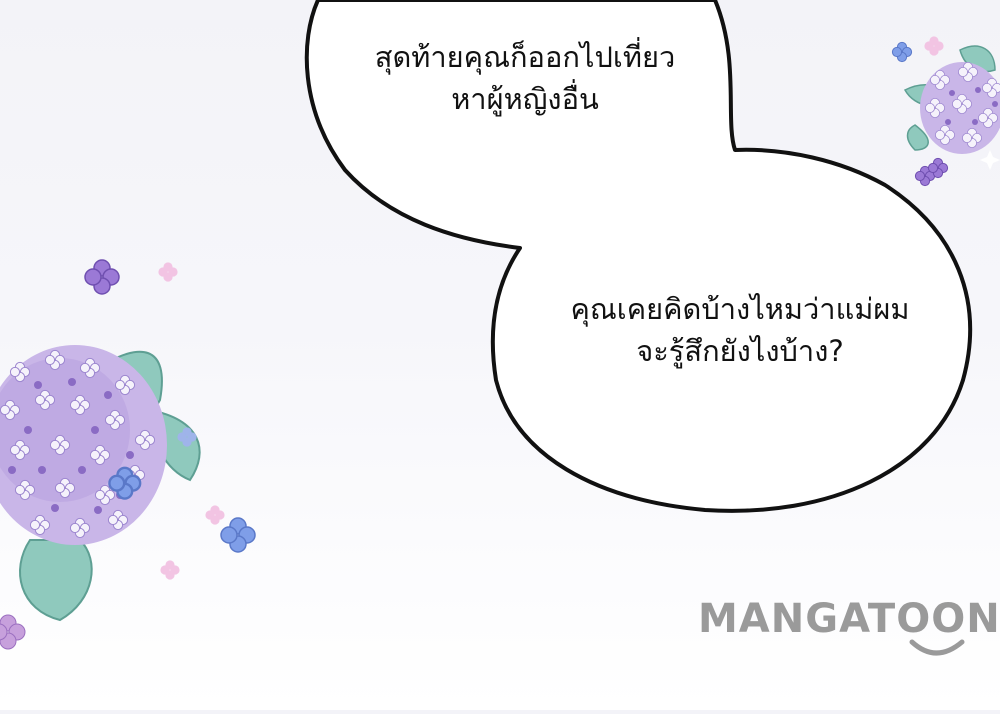 This screenshot has width=1000, height=714. What do you see at coordinates (525, 57) in the screenshot?
I see `speech-line: สุดท้ายคุณก็ออกไปเที่ยว` at bounding box center [525, 57].